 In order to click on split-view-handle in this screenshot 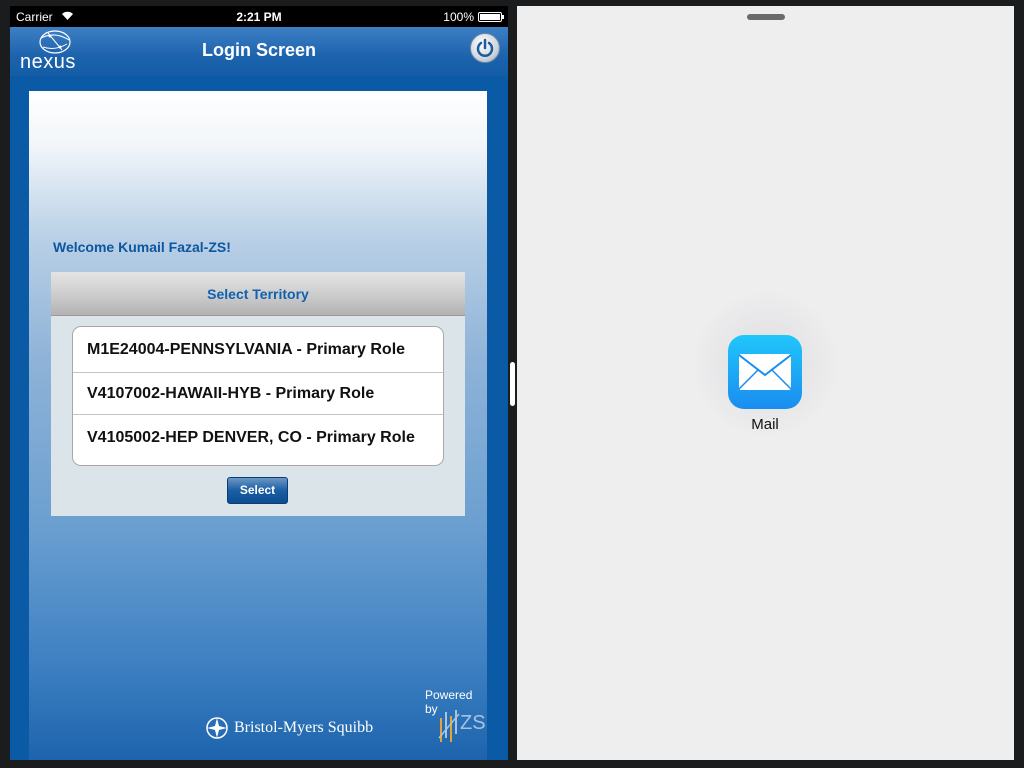, I will do `click(512, 384)`.